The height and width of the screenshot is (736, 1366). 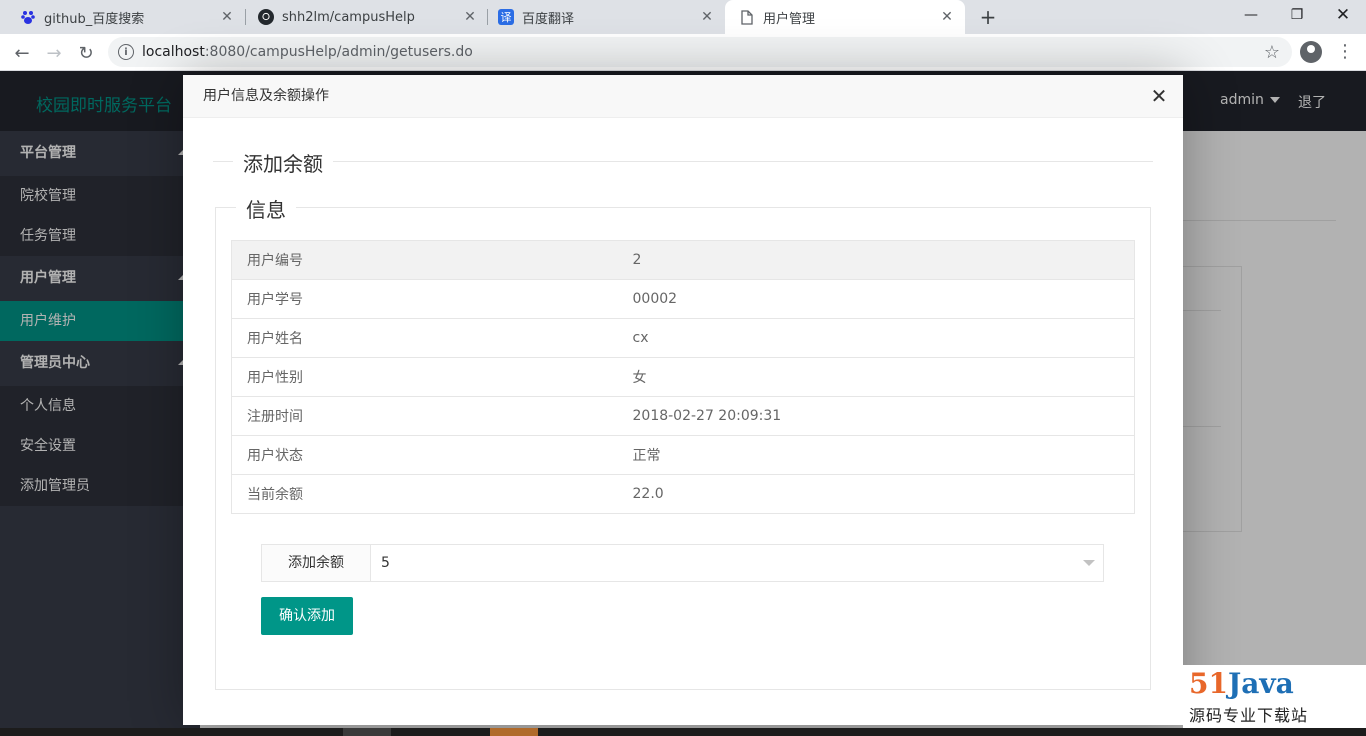 I want to click on table-row: 用户编号 2, so click(x=683, y=260).